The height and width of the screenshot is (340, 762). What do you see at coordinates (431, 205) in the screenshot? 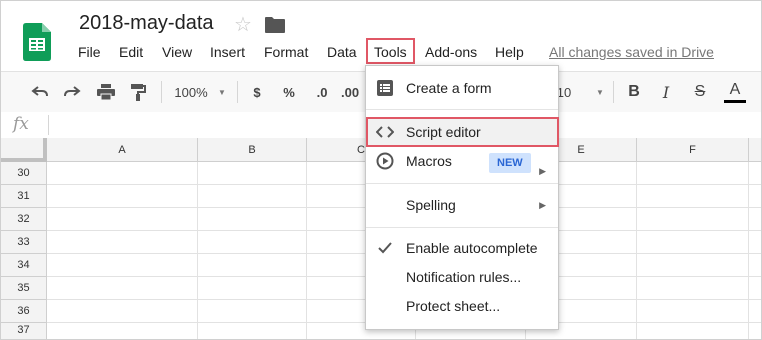
I see `menu-item-label: Spelling` at bounding box center [431, 205].